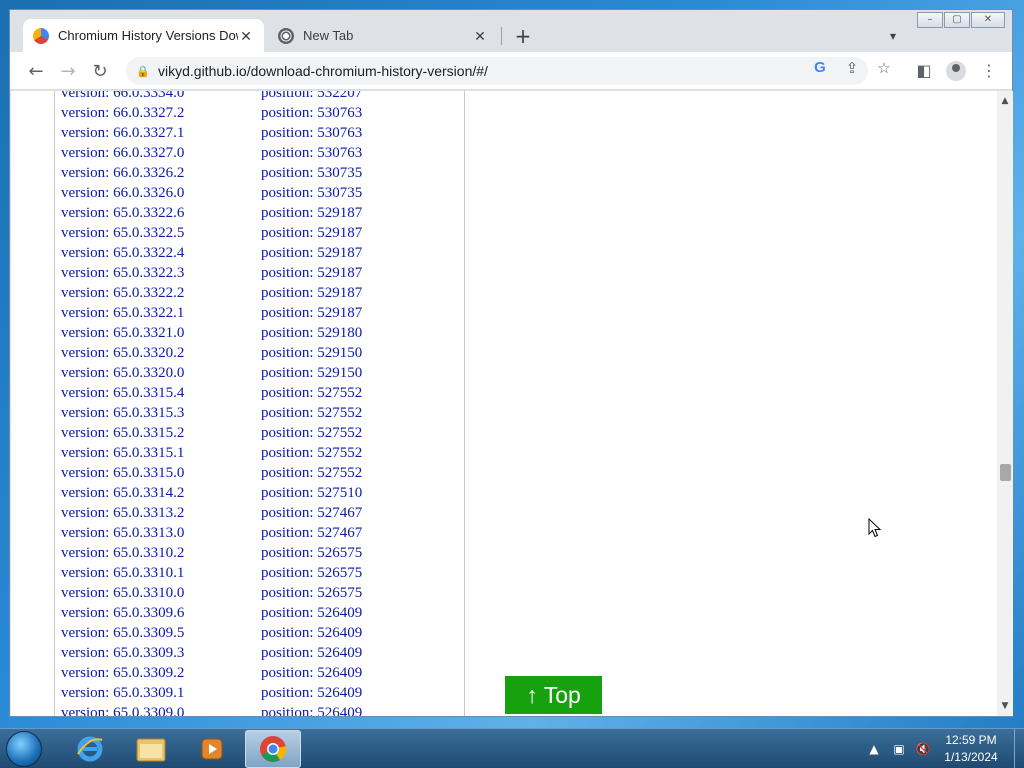  I want to click on taskbar-clock: 12:59 PM 1/13/2024, so click(971, 749).